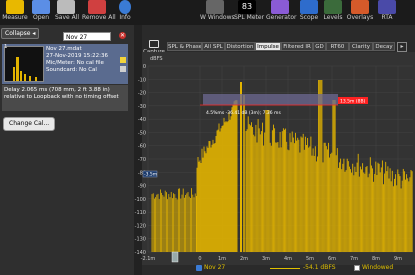  What do you see at coordinates (140, 213) in the screenshot?
I see `y-tick-label: -110` at bounding box center [140, 213].